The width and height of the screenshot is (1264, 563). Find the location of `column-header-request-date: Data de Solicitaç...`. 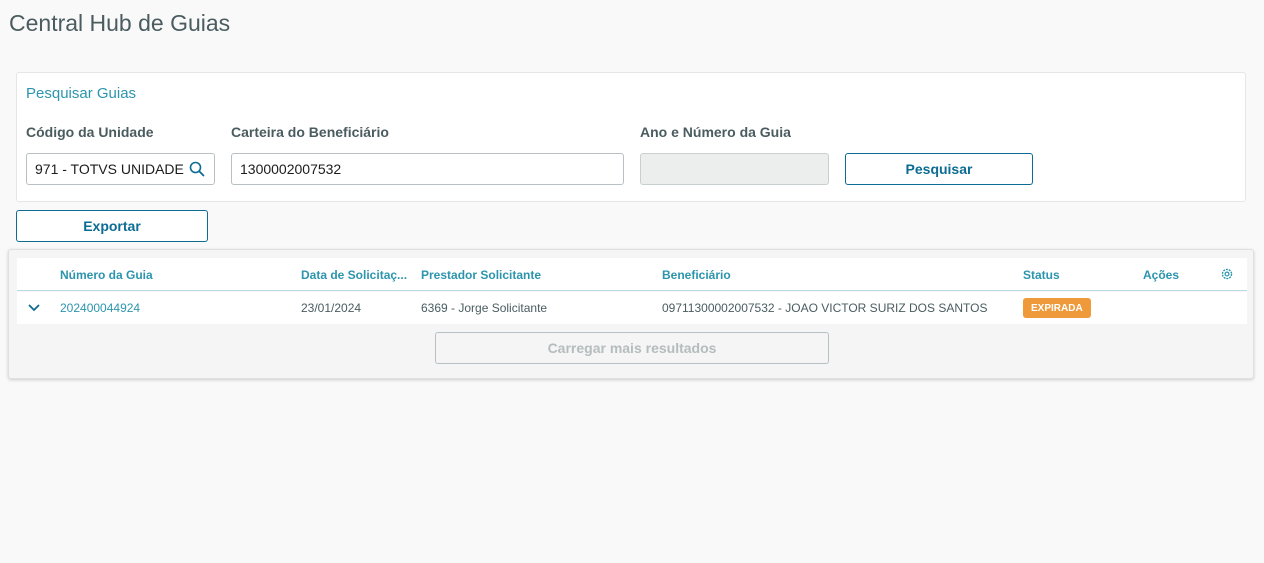

column-header-request-date: Data de Solicitaç... is located at coordinates (355, 275).